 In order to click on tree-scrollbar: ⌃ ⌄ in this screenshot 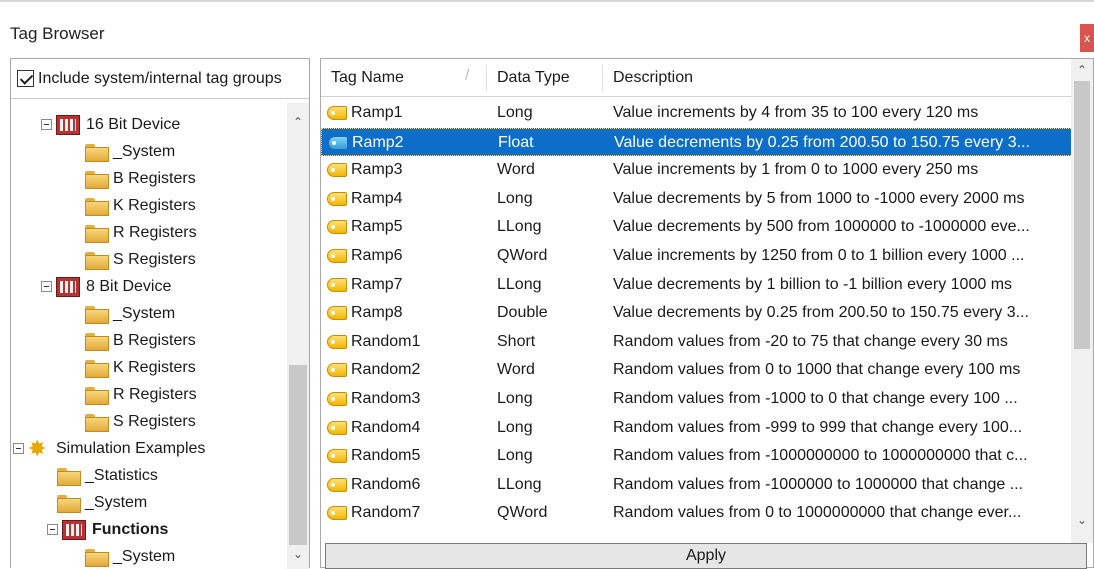, I will do `click(298, 336)`.